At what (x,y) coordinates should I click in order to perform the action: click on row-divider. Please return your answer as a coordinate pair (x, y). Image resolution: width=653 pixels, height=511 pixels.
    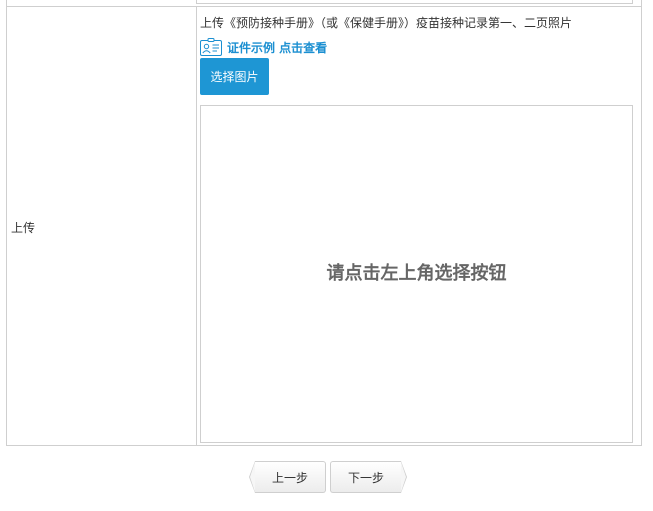
    Looking at the image, I should click on (324, 6).